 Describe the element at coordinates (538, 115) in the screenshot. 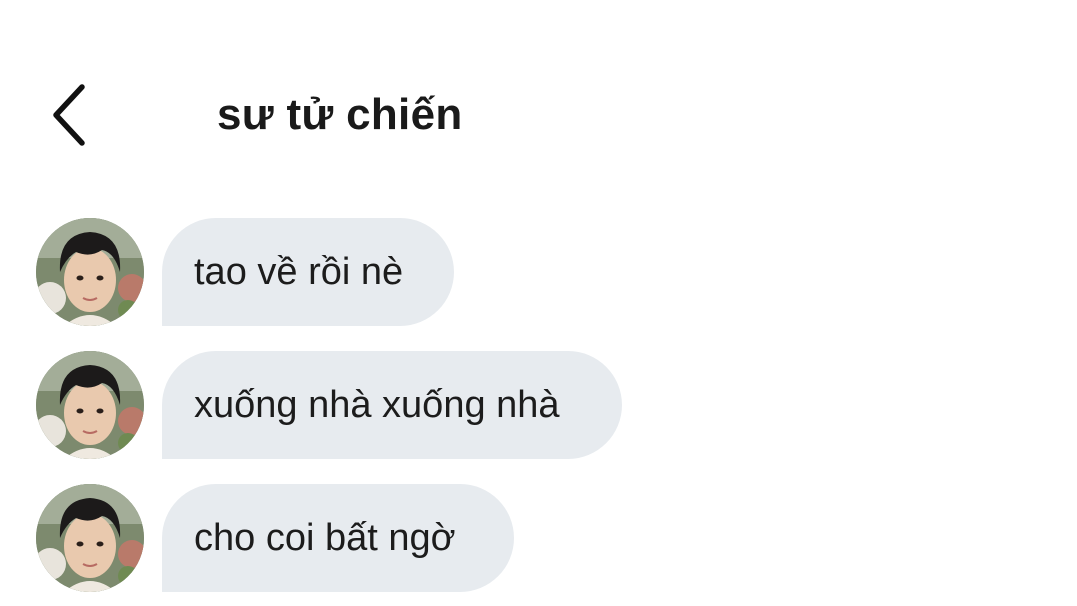

I see `chat-header: sư tử chiến` at that location.